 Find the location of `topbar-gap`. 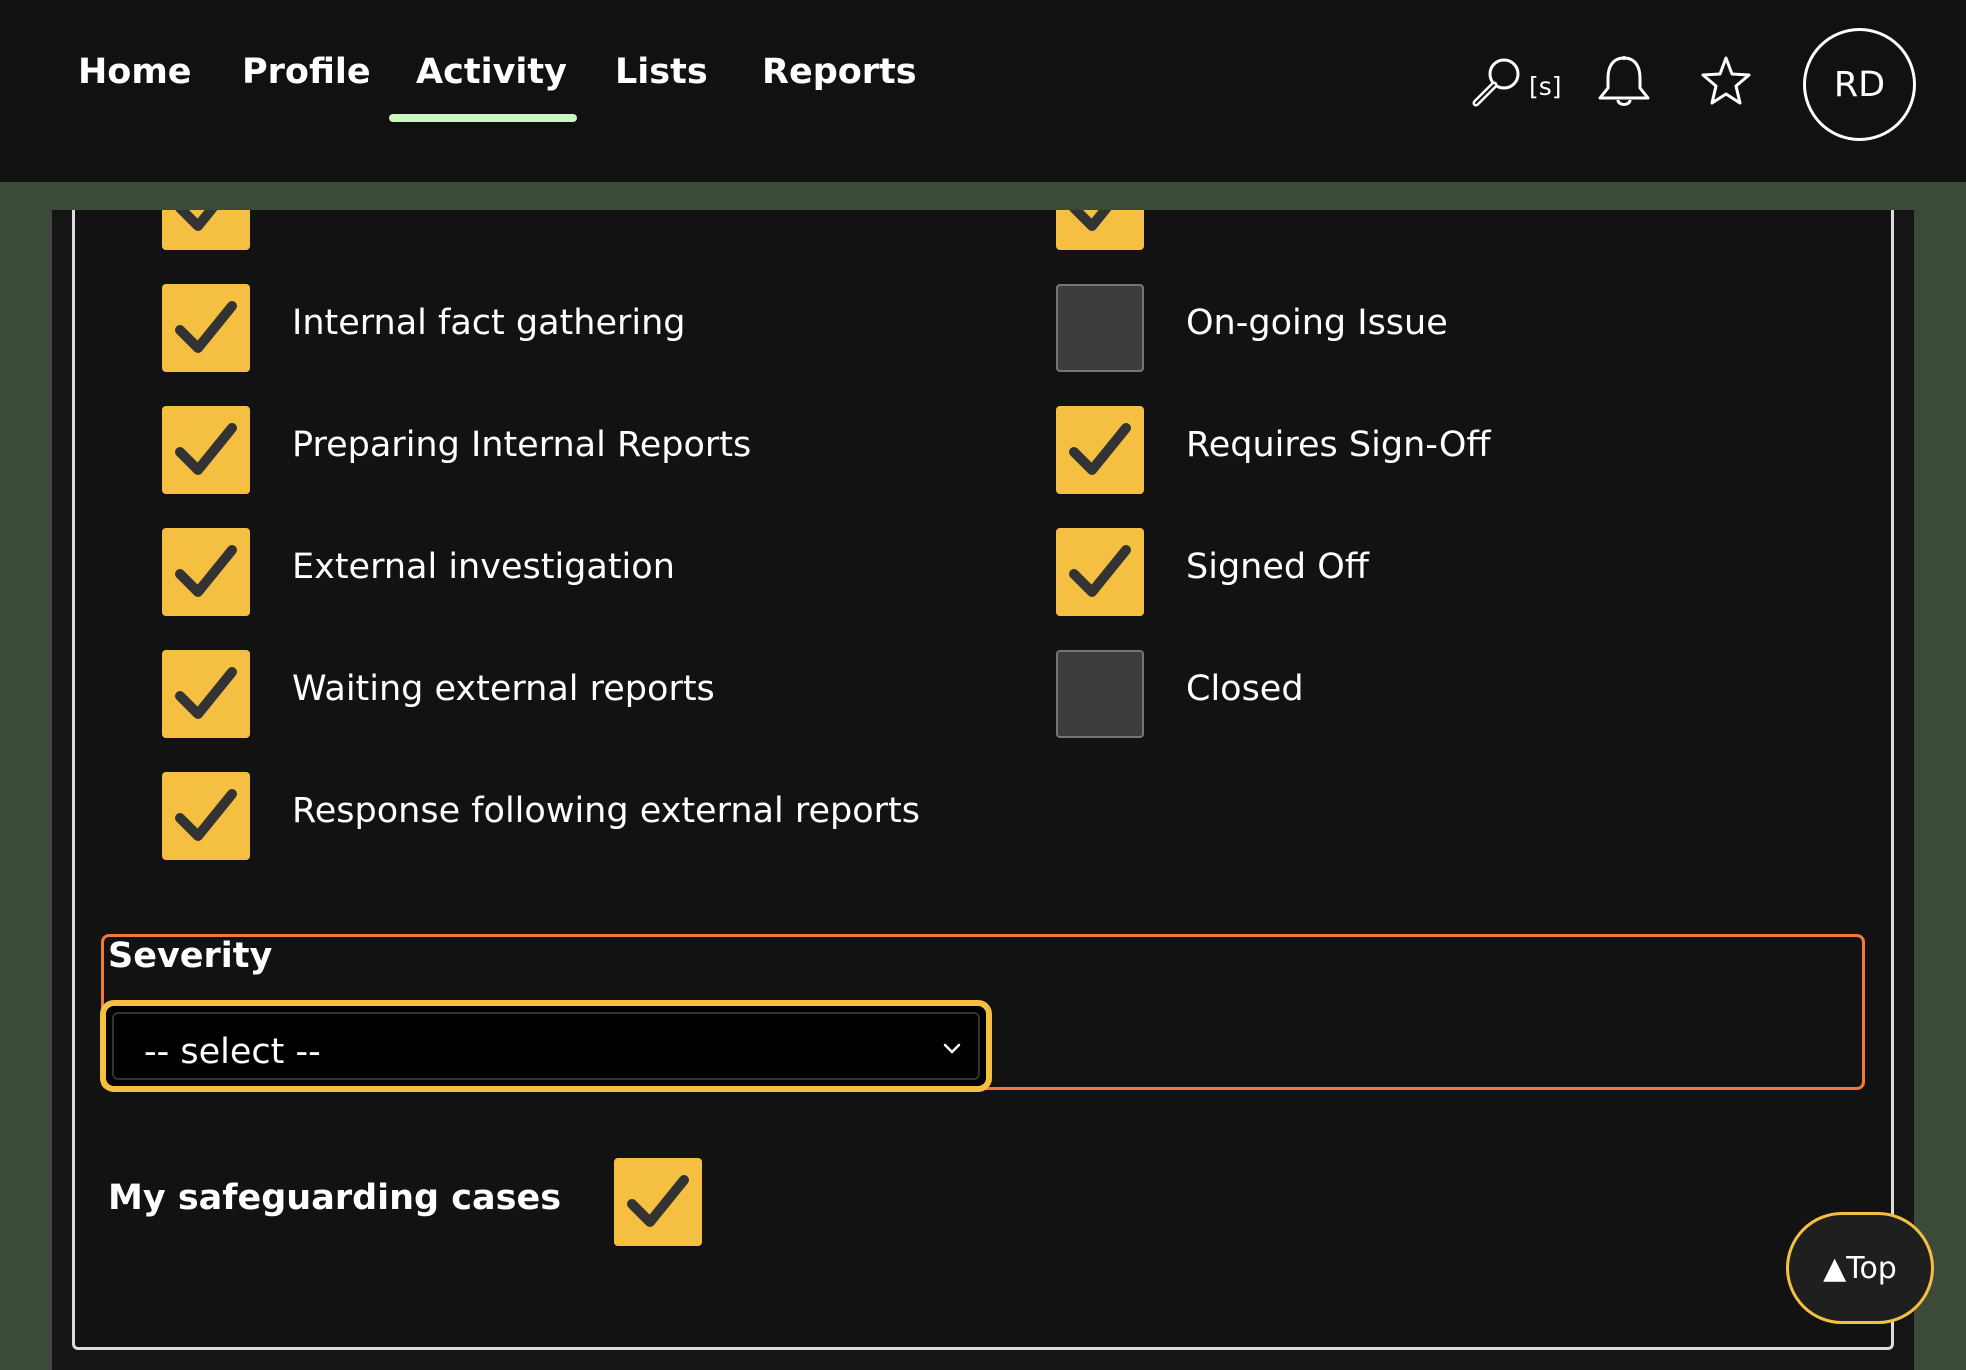

topbar-gap is located at coordinates (983, 196).